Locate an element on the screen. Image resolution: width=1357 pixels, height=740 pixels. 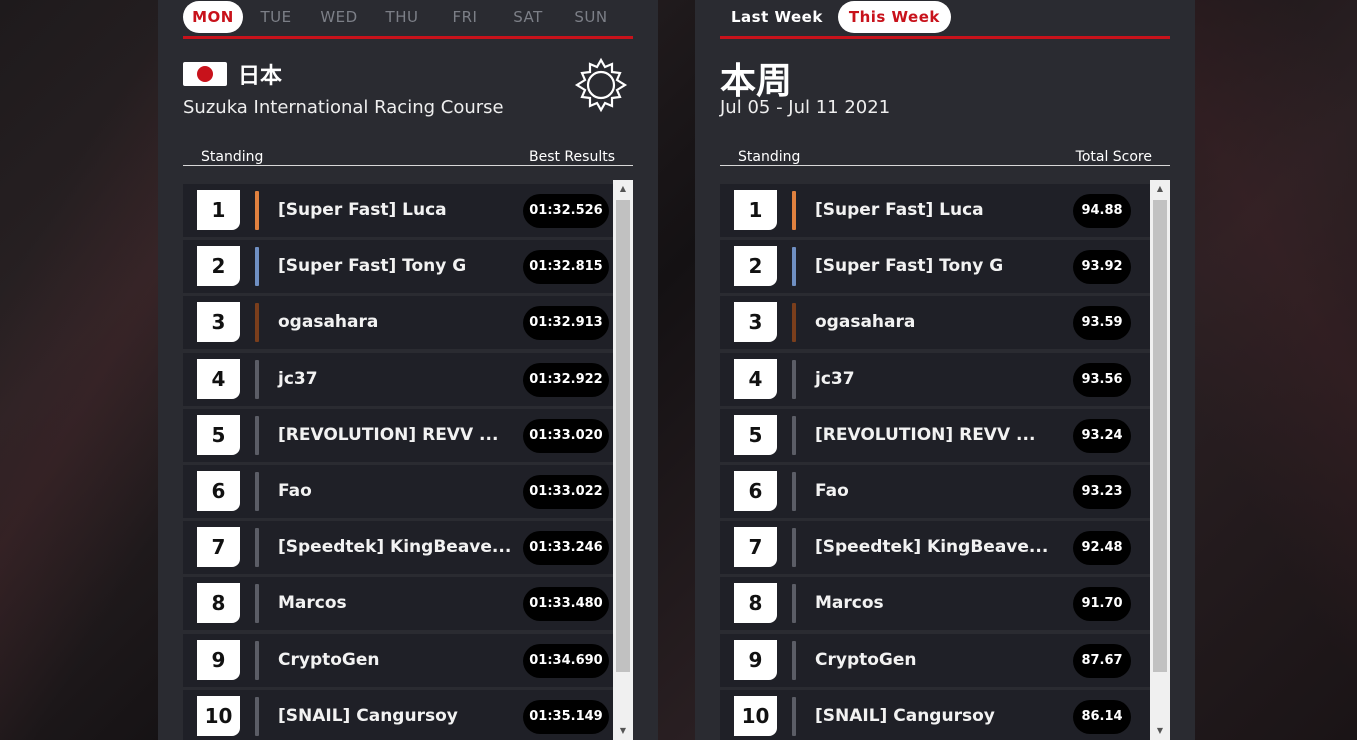
leaderboard-row: 1 [Super Fast] Luca 94.88 is located at coordinates (935, 210).